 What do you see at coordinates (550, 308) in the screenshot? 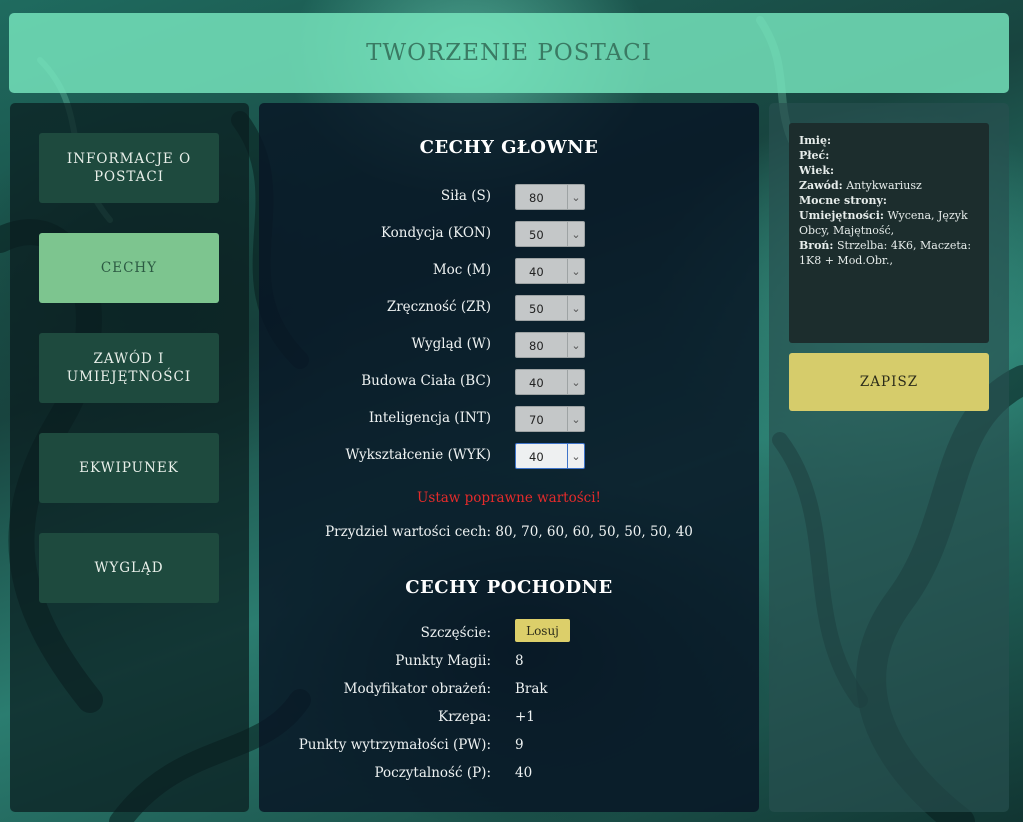
I see `attribute-select-dexterity: 50 ⌄` at bounding box center [550, 308].